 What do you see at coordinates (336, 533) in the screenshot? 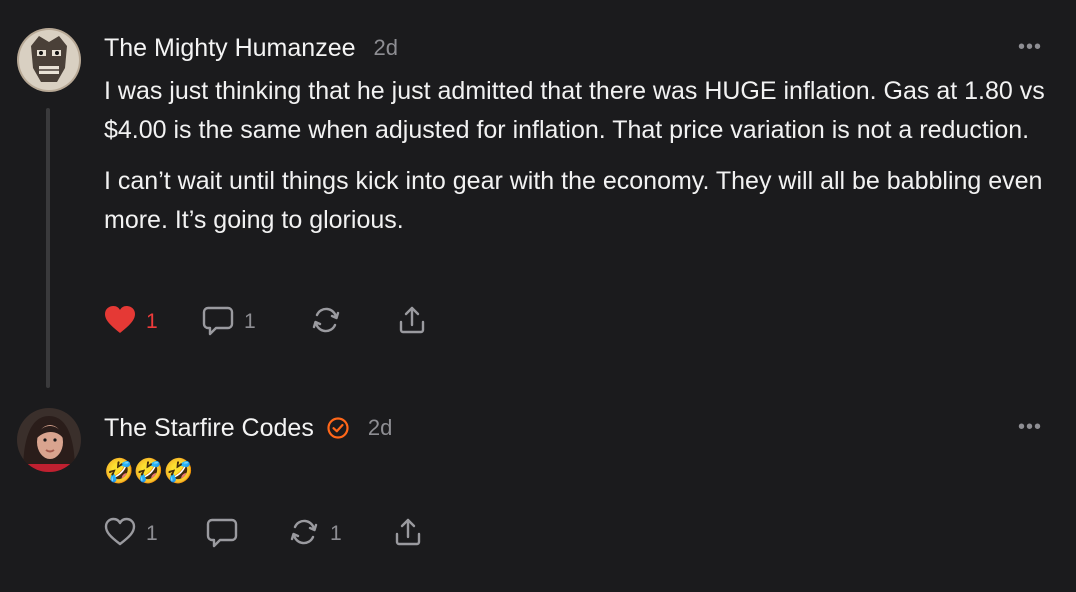
I see `restack-count: 1` at bounding box center [336, 533].